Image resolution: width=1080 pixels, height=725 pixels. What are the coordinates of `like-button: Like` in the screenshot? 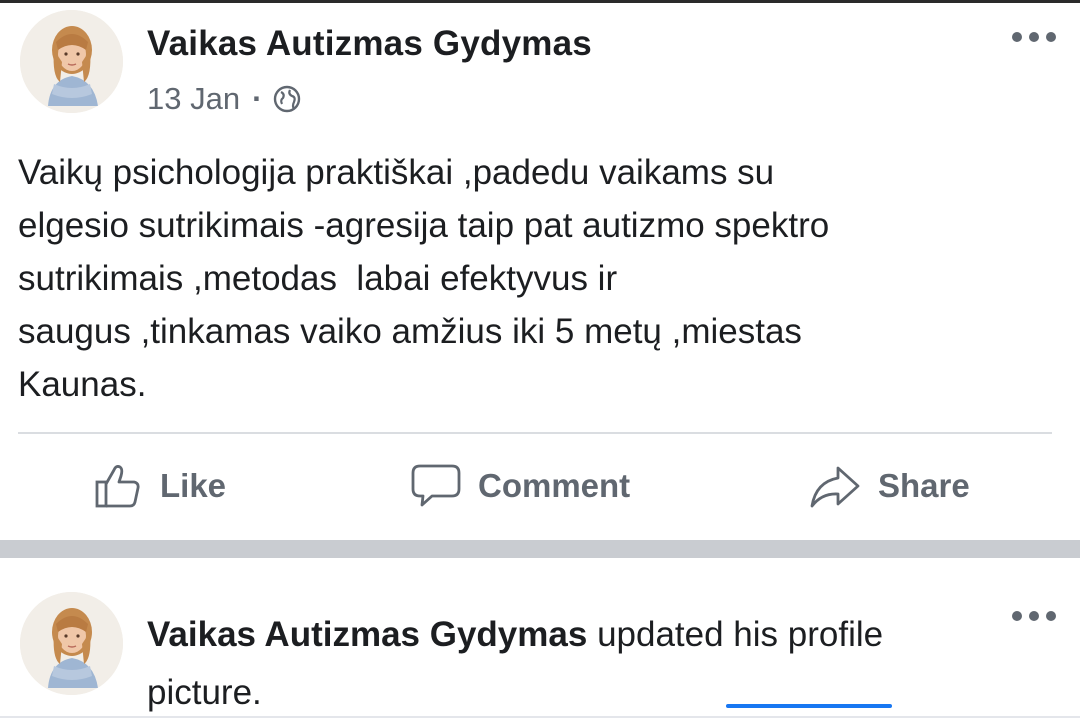 It's located at (160, 486).